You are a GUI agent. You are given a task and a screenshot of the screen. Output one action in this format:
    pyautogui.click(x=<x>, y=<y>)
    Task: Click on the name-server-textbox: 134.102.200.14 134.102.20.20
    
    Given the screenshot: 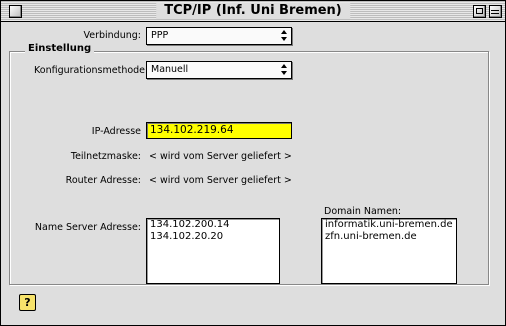 What is the action you would take?
    pyautogui.click(x=213, y=251)
    